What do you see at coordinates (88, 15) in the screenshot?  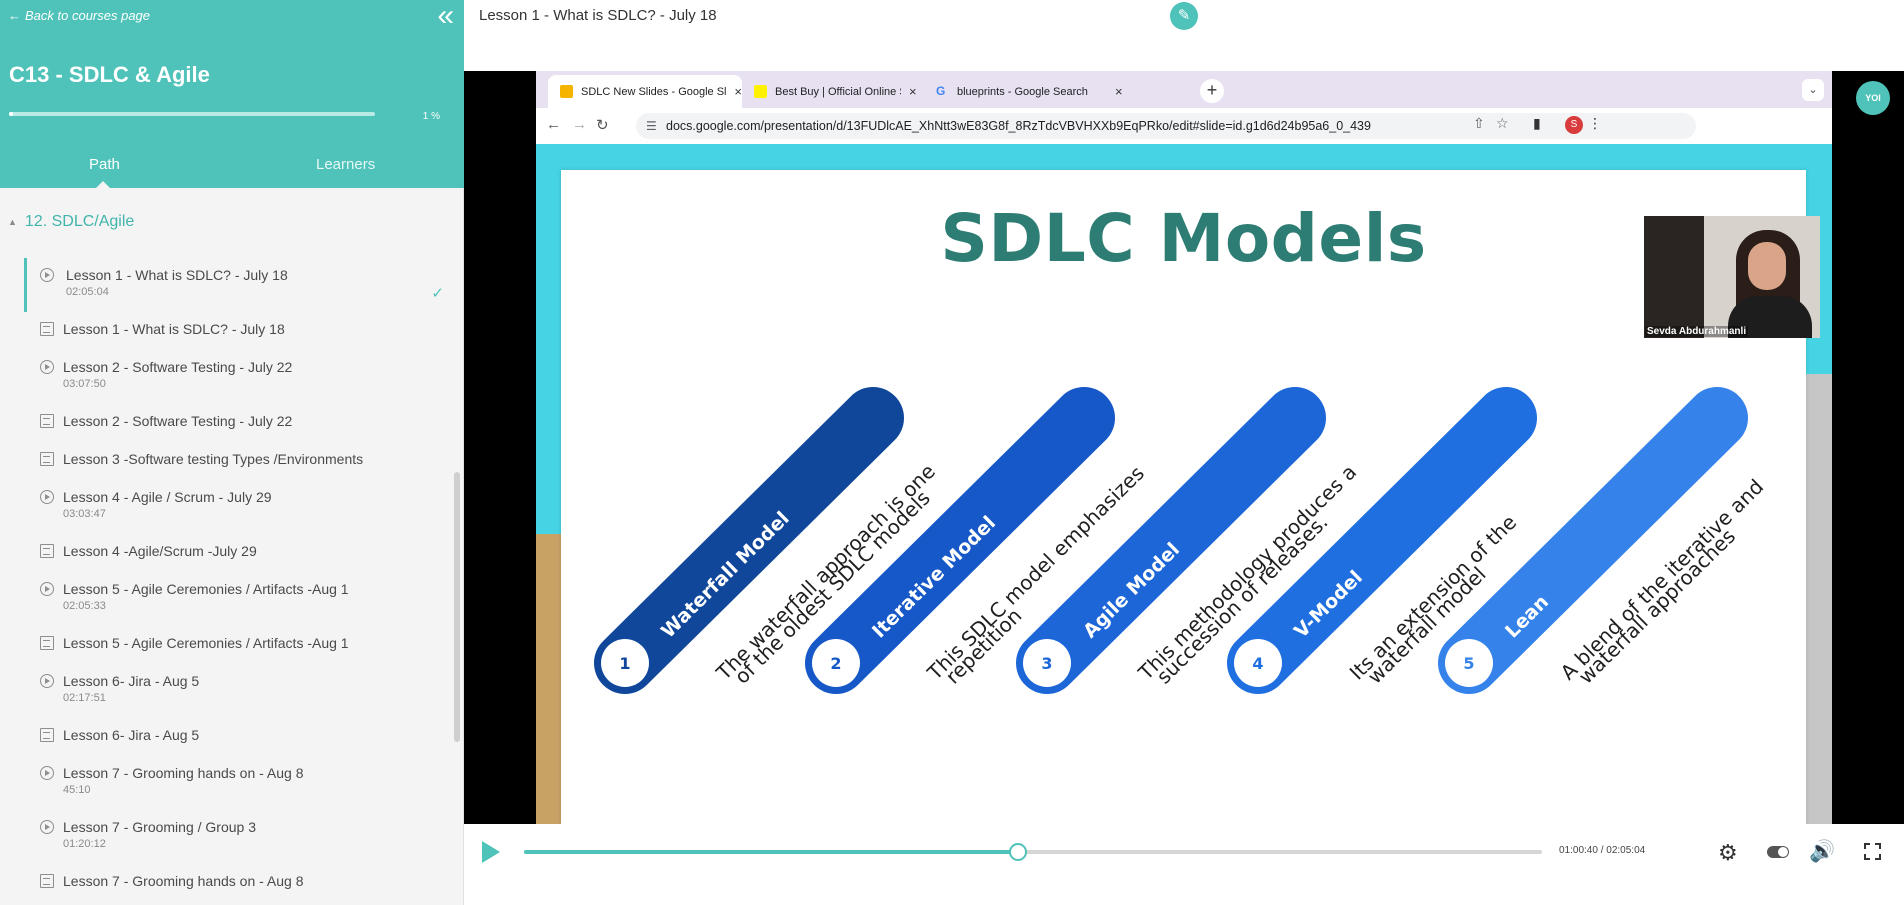 I see `back-link-label: Back to courses page` at bounding box center [88, 15].